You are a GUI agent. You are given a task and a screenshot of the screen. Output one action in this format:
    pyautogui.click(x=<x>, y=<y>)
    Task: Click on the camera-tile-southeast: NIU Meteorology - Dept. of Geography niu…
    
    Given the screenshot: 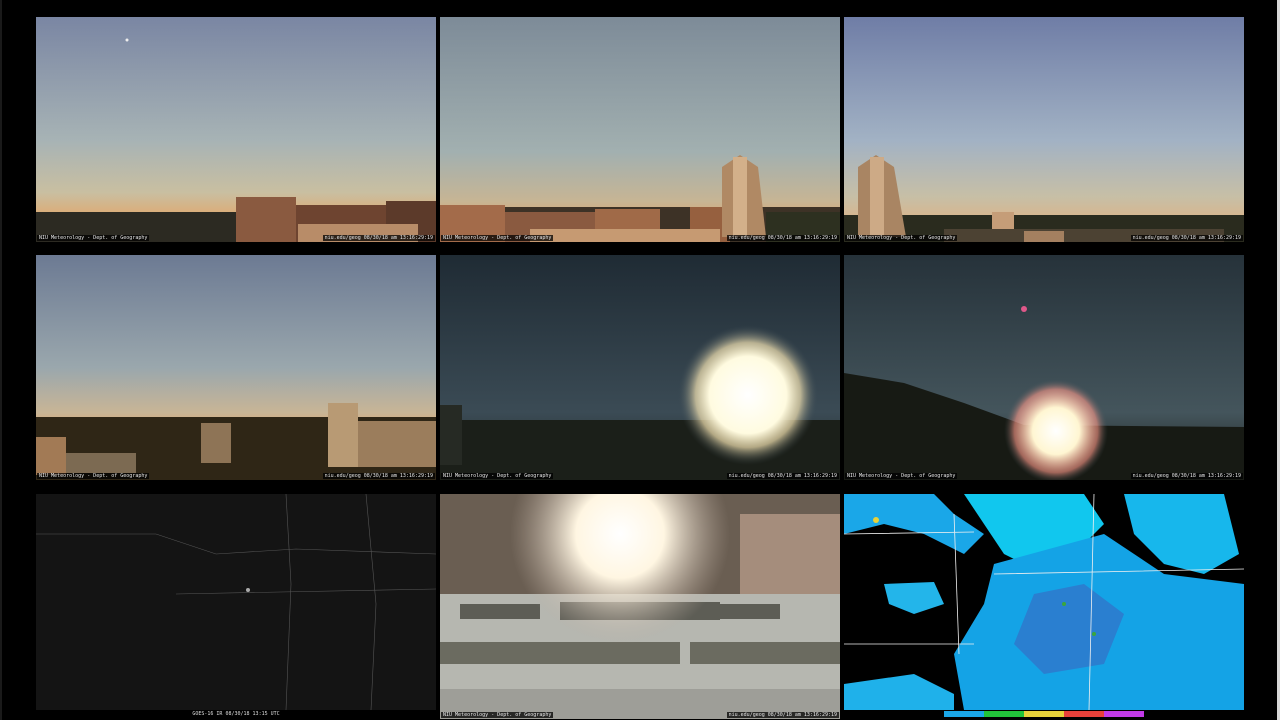 What is the action you would take?
    pyautogui.click(x=1044, y=367)
    